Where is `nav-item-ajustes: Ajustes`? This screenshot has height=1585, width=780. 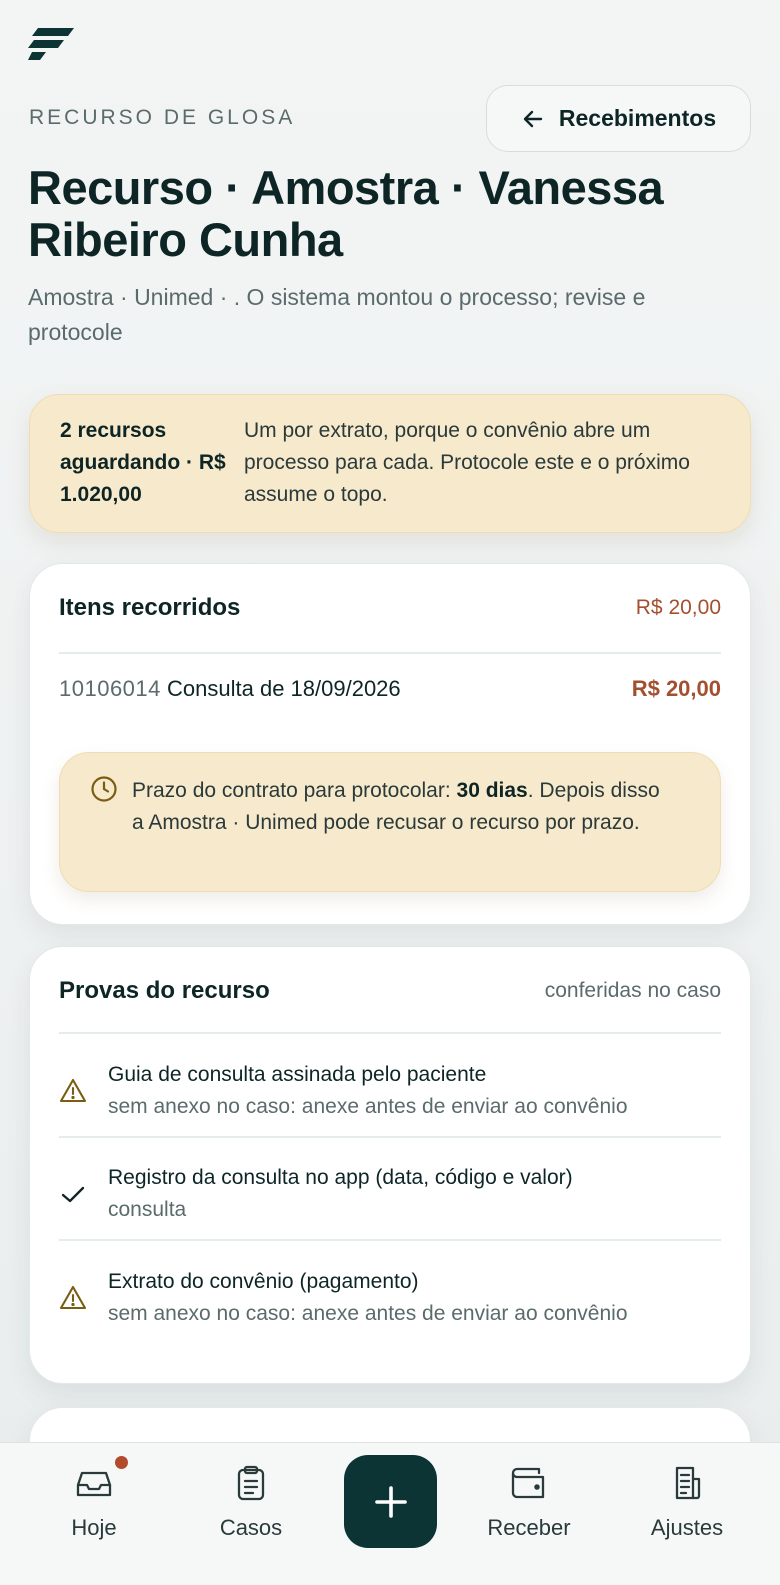 nav-item-ajustes: Ajustes is located at coordinates (687, 1516).